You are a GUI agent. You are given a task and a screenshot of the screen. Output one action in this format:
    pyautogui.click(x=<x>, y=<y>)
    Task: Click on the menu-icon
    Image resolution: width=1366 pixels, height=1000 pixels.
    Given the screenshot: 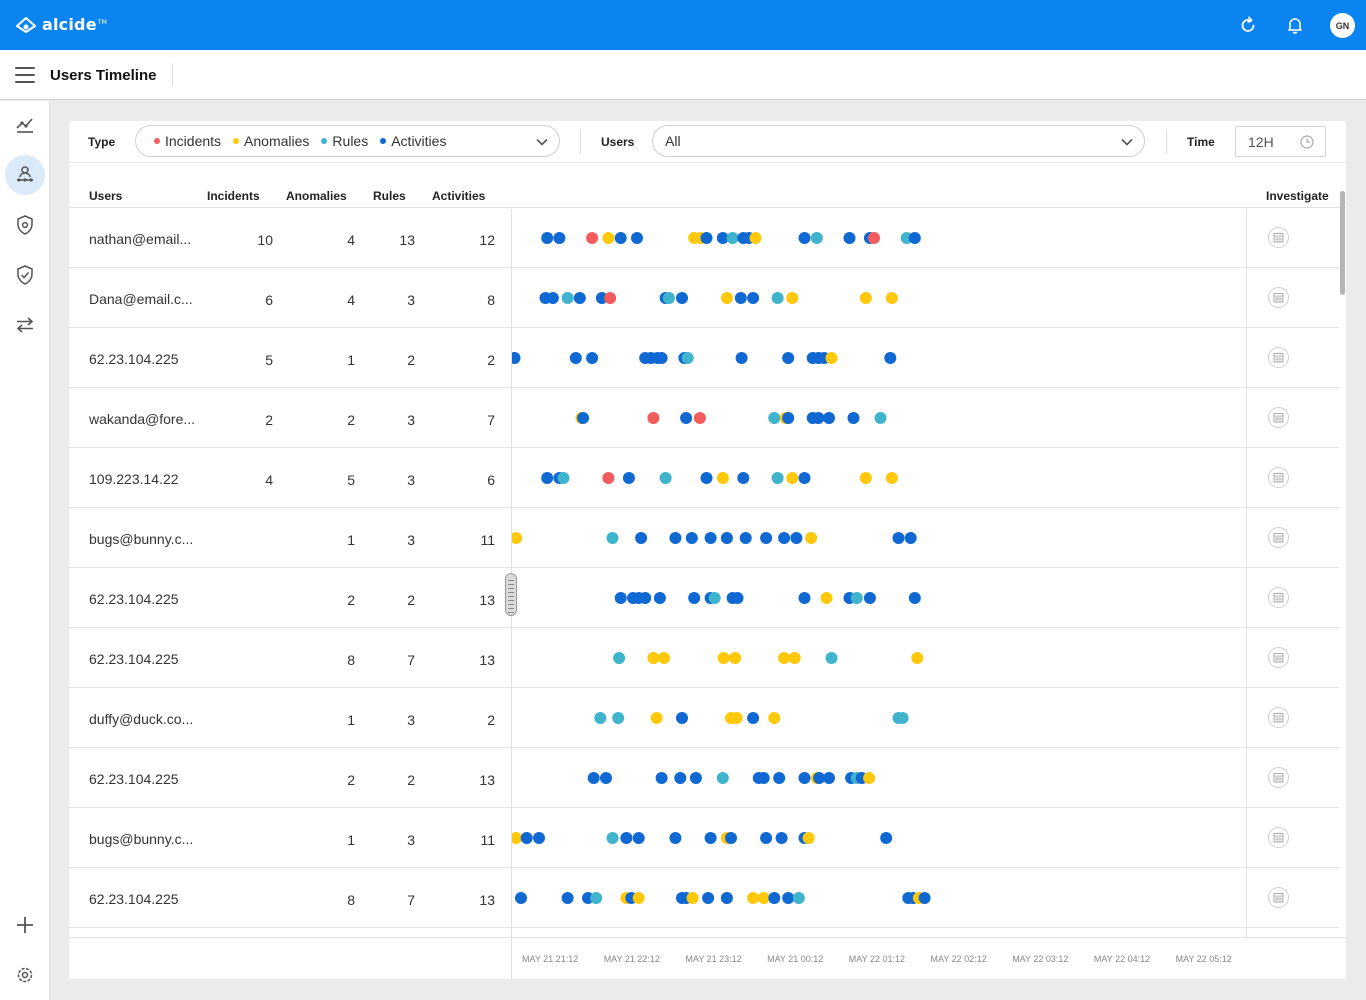 What is the action you would take?
    pyautogui.click(x=25, y=75)
    